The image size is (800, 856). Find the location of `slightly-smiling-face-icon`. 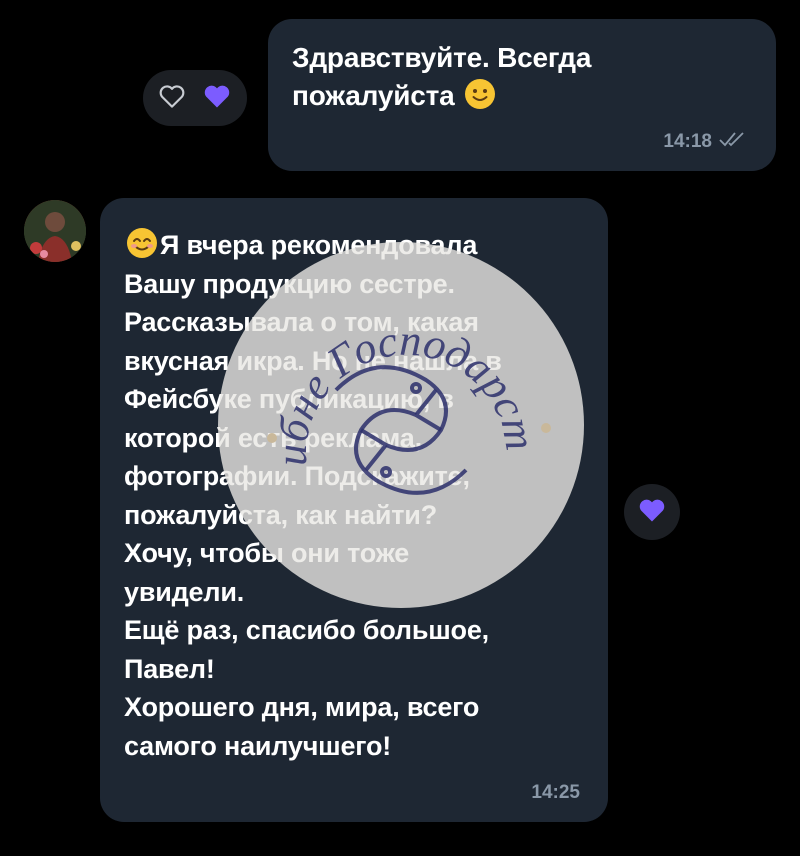

slightly-smiling-face-icon is located at coordinates (480, 94).